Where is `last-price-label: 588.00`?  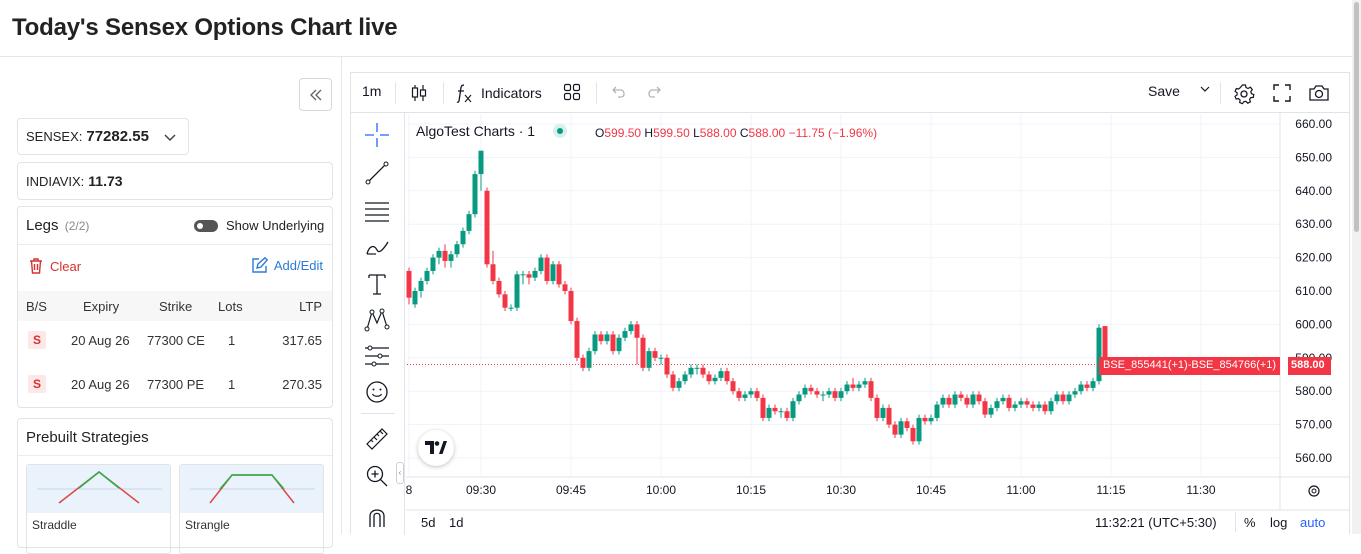 last-price-label: 588.00 is located at coordinates (1309, 366).